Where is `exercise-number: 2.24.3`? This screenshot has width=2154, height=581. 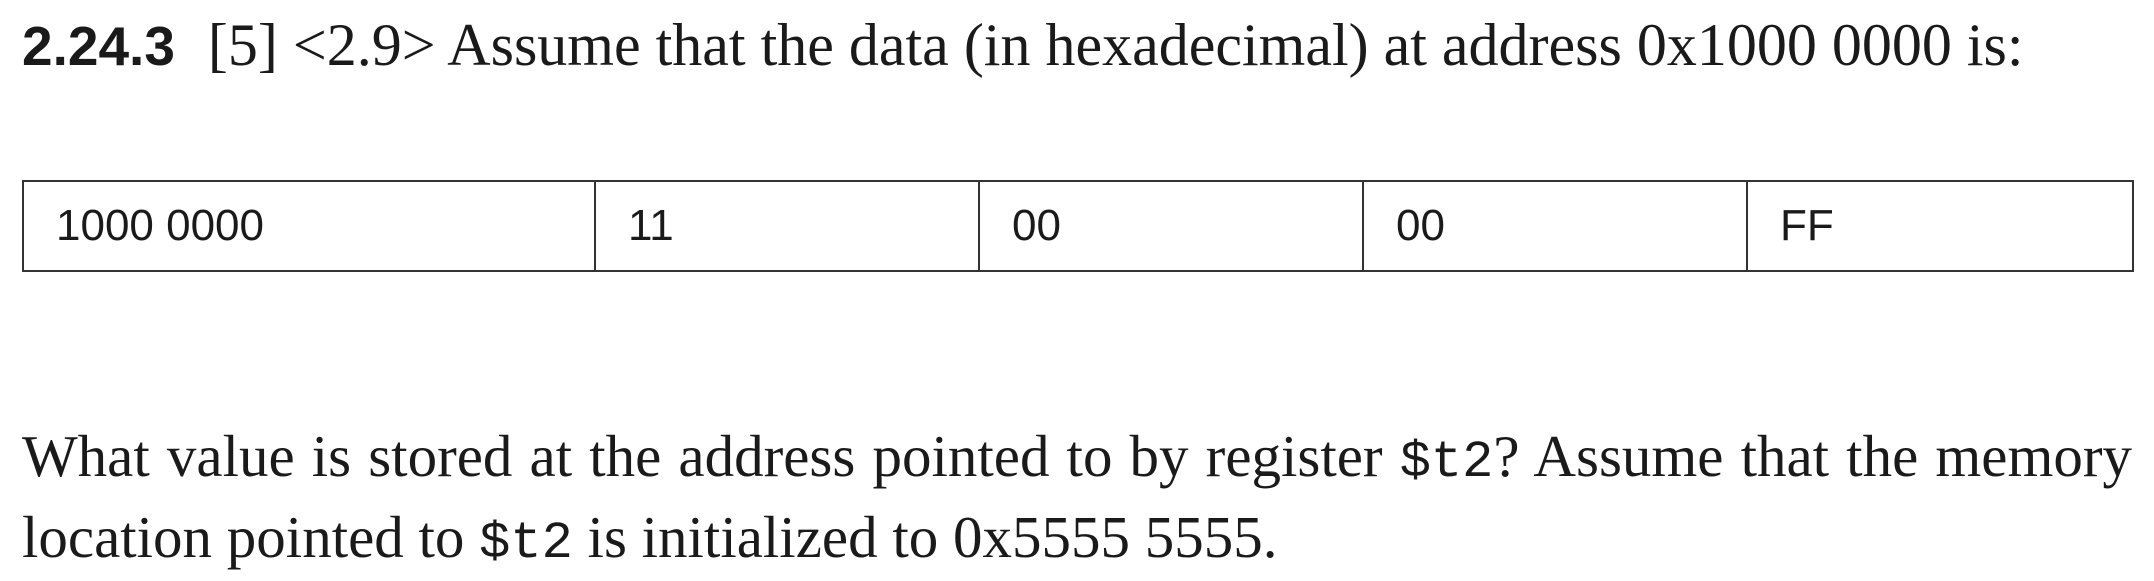
exercise-number: 2.24.3 is located at coordinates (98, 46).